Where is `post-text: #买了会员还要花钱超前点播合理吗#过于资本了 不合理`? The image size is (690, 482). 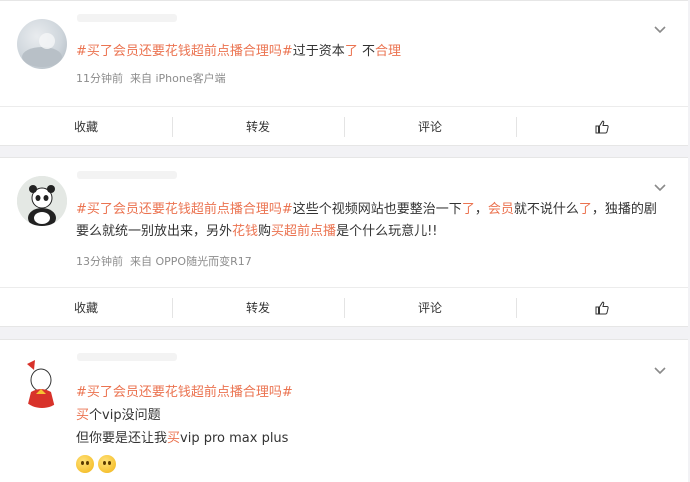 post-text: #买了会员还要花钱超前点播合理吗#过于资本了 不合理 is located at coordinates (238, 51).